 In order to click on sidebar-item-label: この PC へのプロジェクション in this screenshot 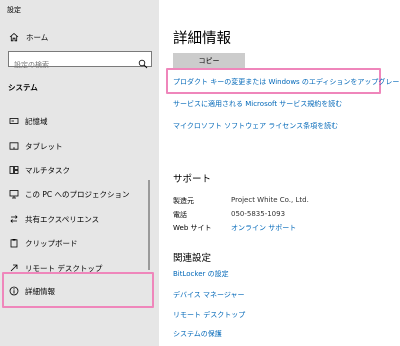, I will do `click(77, 194)`.